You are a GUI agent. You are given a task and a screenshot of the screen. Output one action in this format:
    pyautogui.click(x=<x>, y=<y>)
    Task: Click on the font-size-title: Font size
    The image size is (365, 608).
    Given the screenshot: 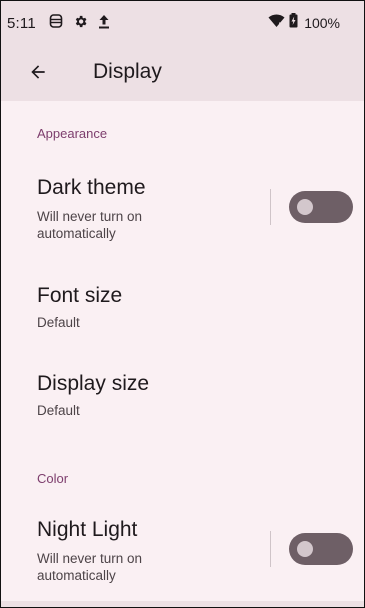 What is the action you would take?
    pyautogui.click(x=80, y=295)
    